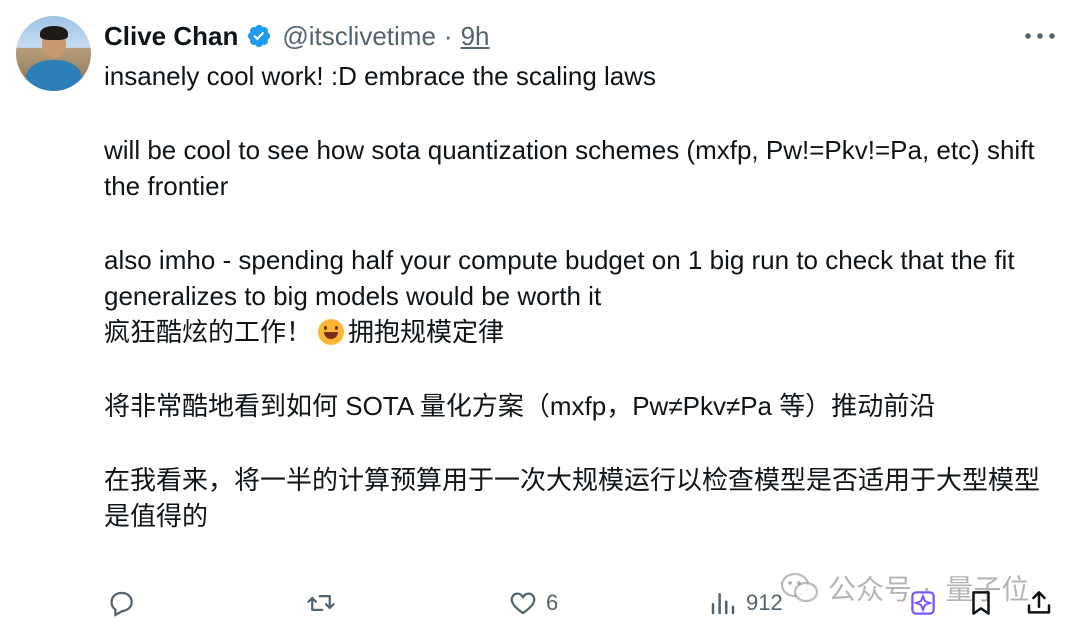 This screenshot has height=632, width=1080. Describe the element at coordinates (475, 36) in the screenshot. I see `timestamp: 9h` at that location.